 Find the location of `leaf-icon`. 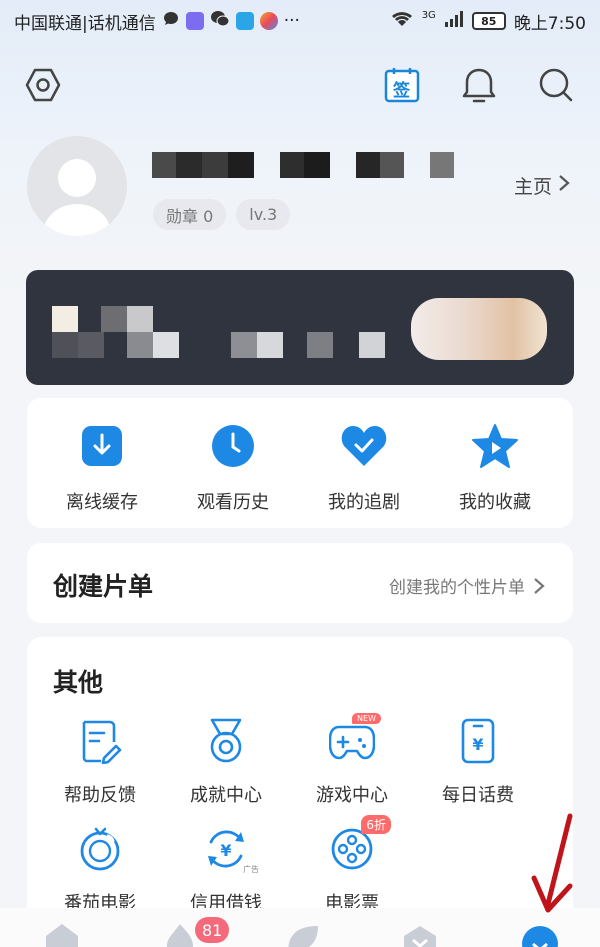

leaf-icon is located at coordinates (302, 934).